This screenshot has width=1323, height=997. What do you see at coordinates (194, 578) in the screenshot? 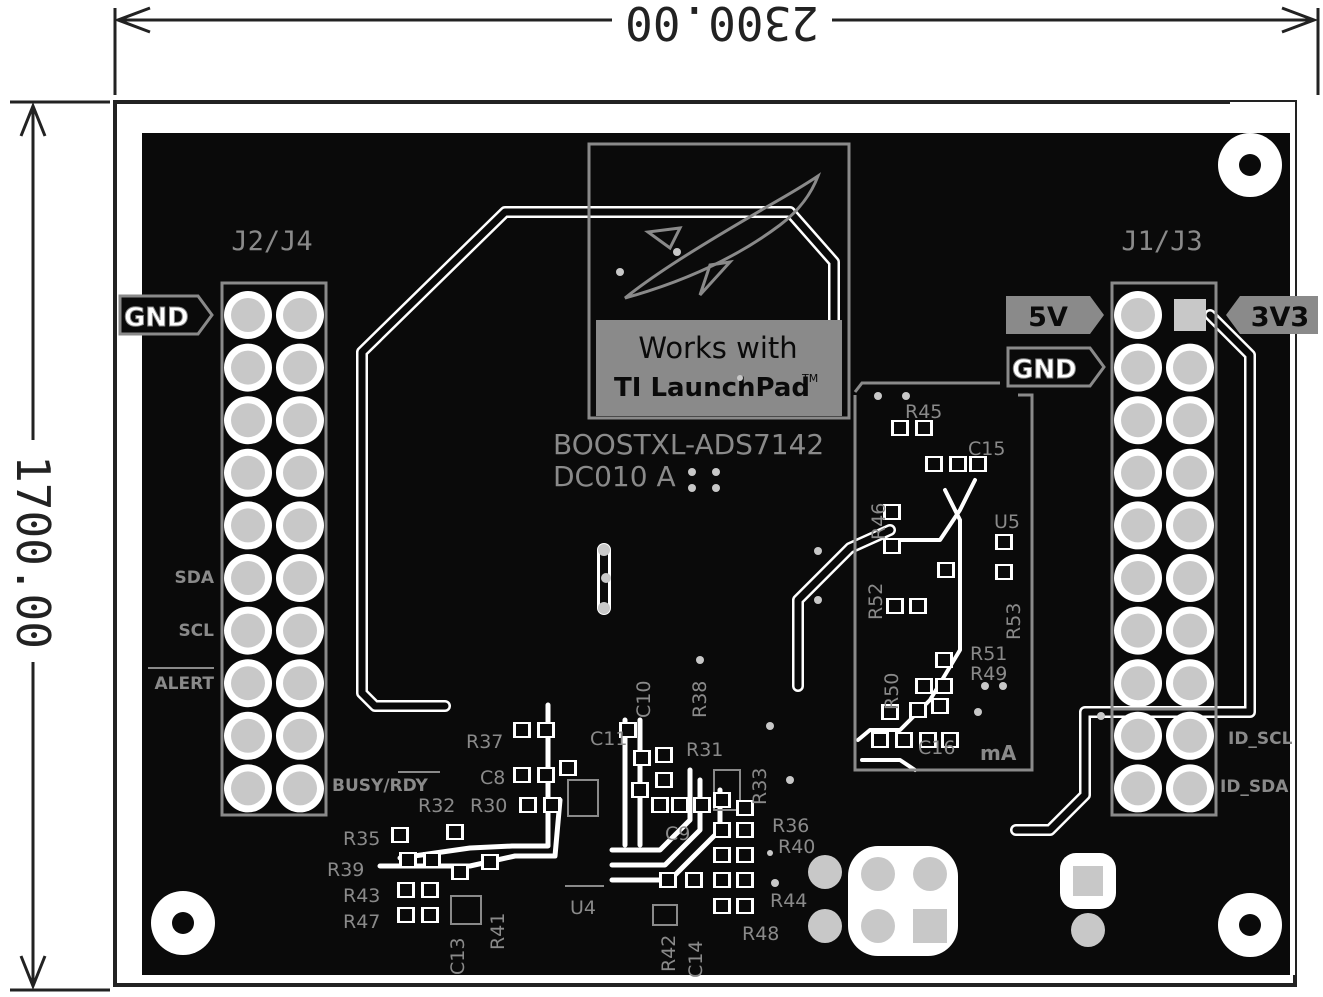
I see `sda-label: SDA` at bounding box center [194, 578].